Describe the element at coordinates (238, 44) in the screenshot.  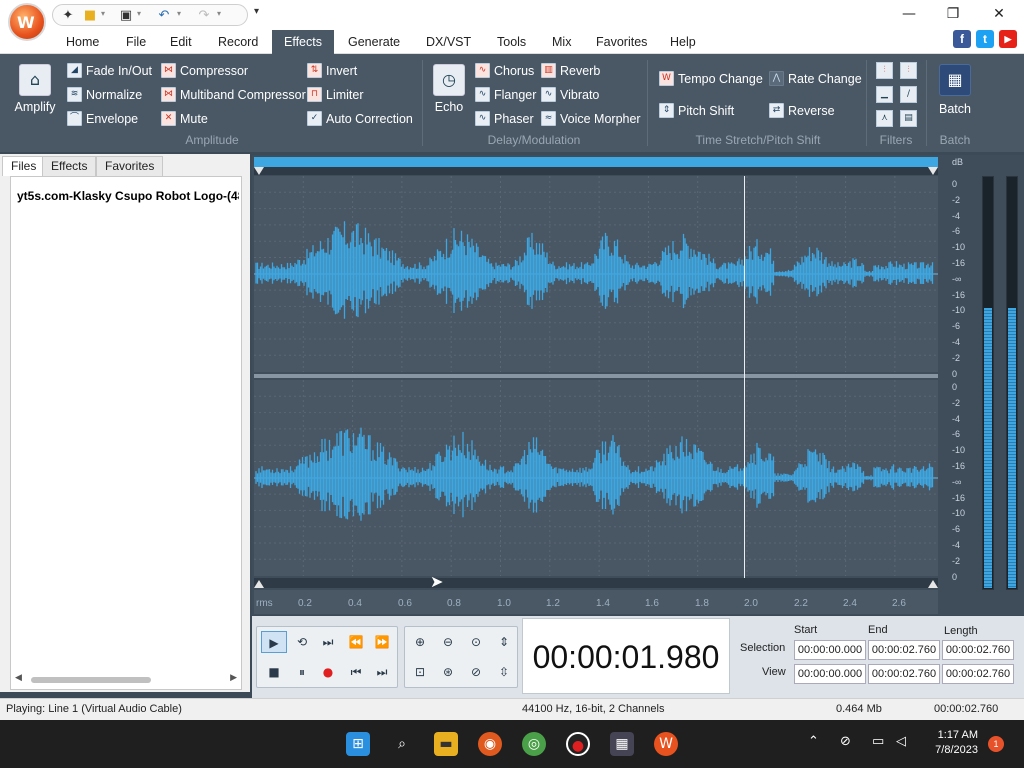
I see `menu-record: Record` at that location.